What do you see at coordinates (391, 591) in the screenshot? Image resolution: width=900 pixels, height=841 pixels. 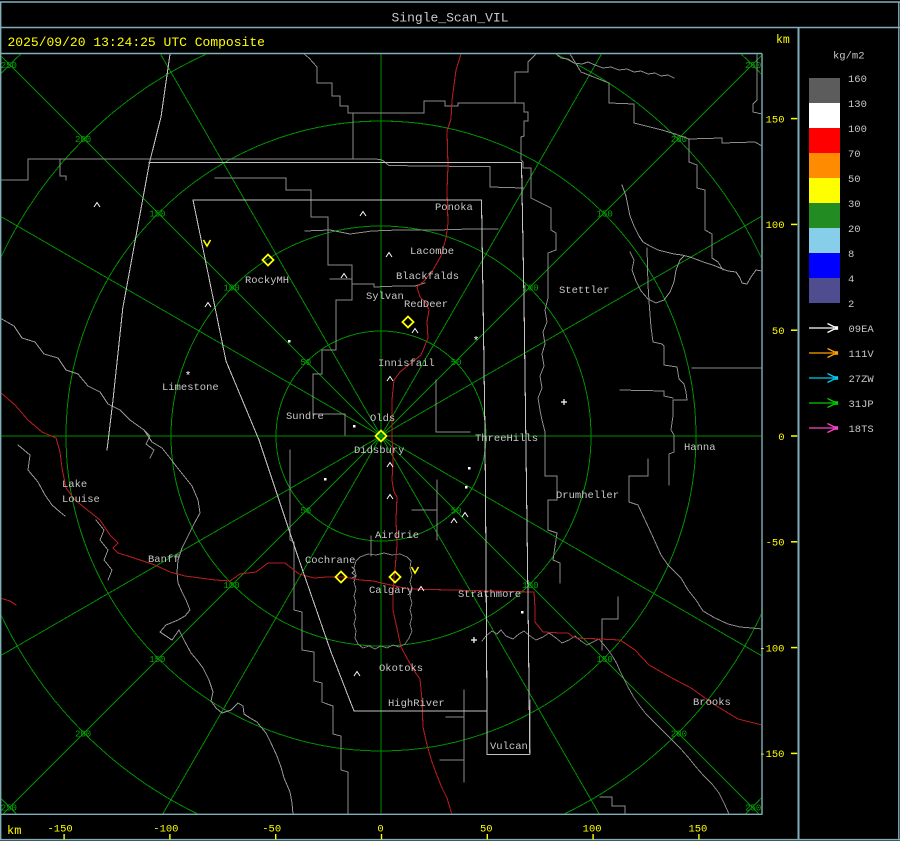 I see `svg-text: Calgary` at bounding box center [391, 591].